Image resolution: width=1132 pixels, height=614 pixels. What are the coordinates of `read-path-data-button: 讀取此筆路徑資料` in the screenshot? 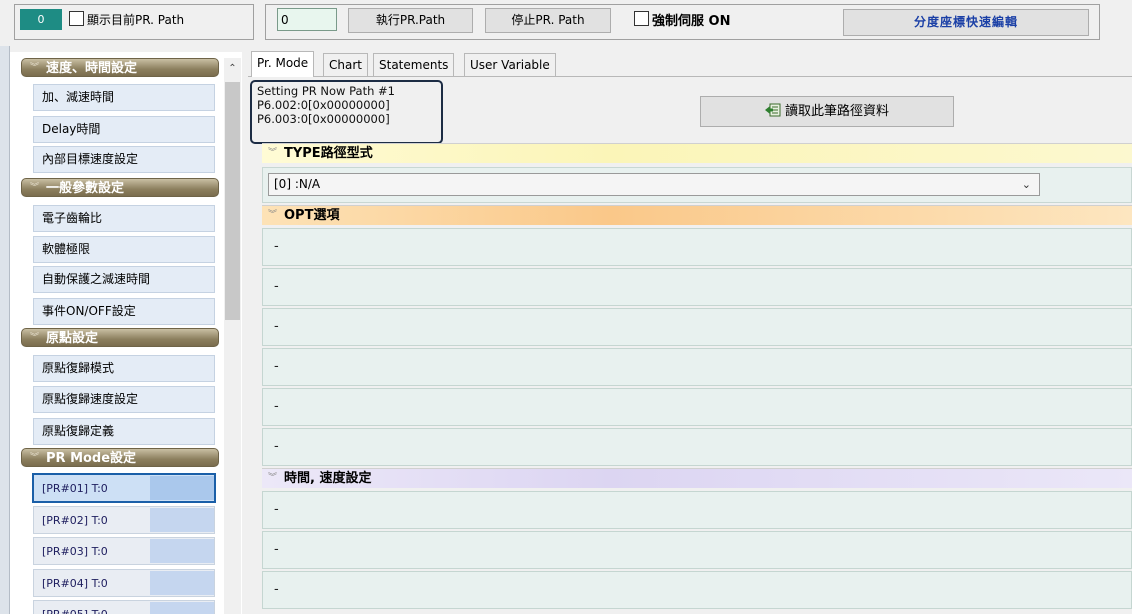 It's located at (827, 111).